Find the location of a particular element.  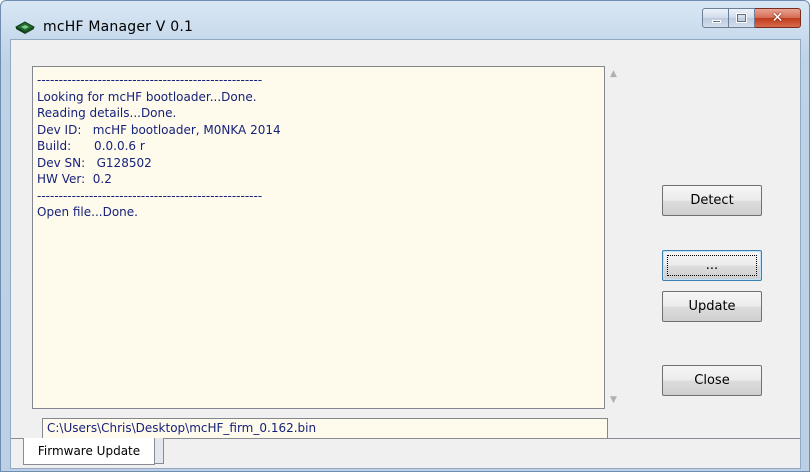

log-line: Reading details...Done. is located at coordinates (107, 113).